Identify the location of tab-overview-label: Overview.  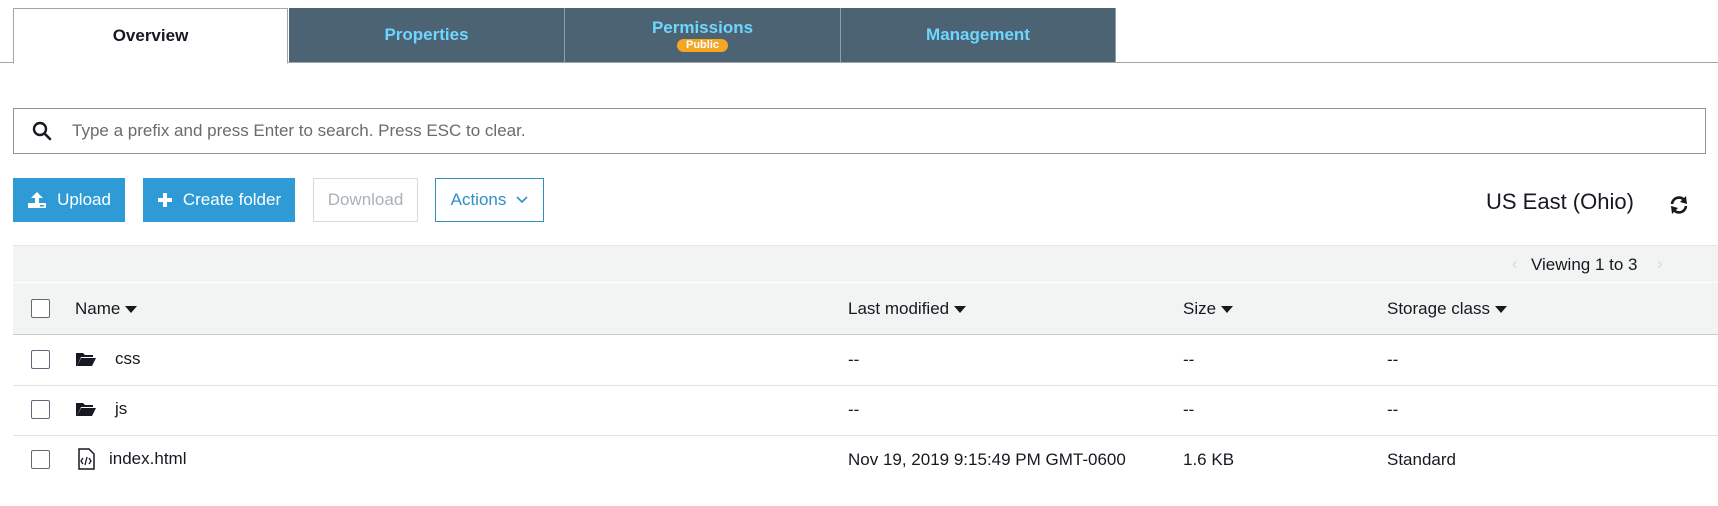
(150, 35).